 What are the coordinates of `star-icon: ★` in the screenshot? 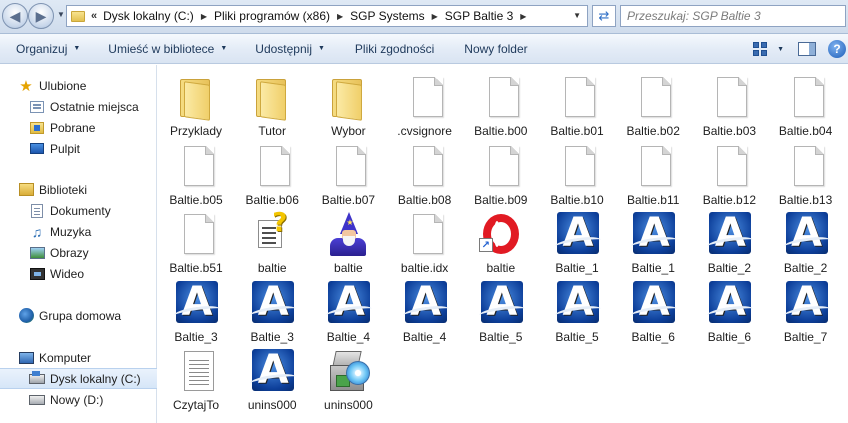 It's located at (26, 86).